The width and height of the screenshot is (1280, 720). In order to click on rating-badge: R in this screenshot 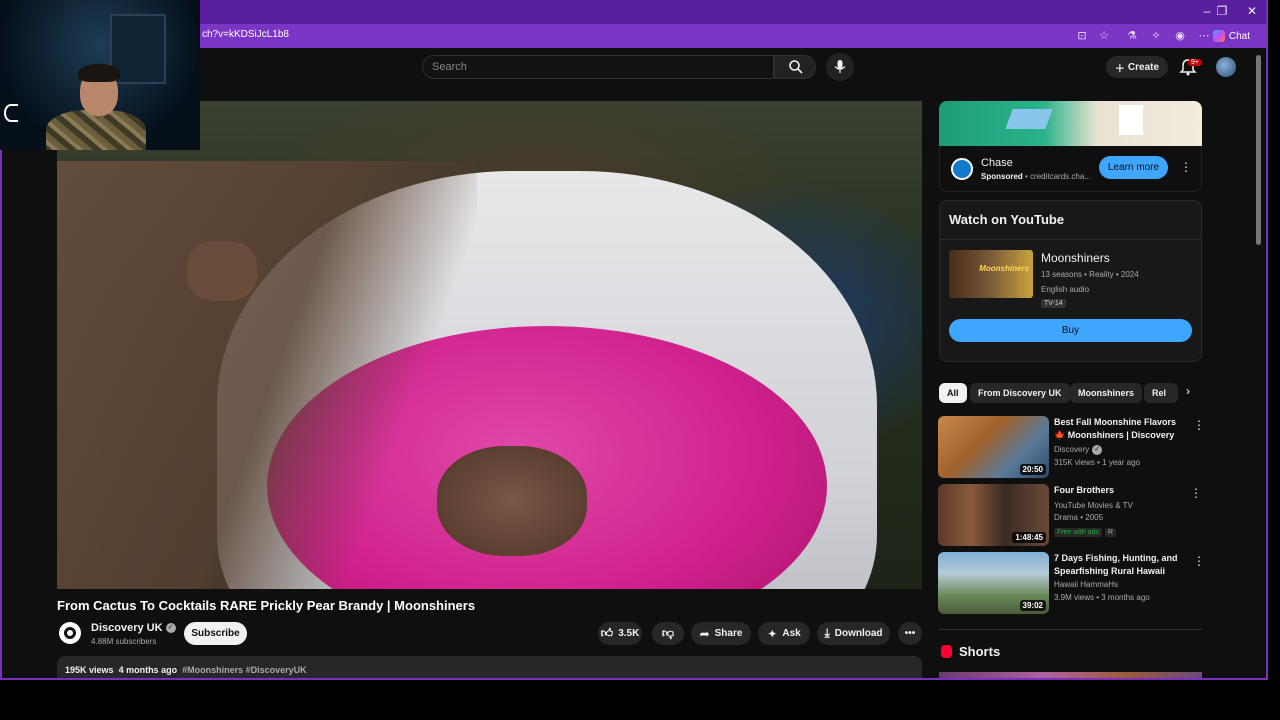, I will do `click(1111, 532)`.